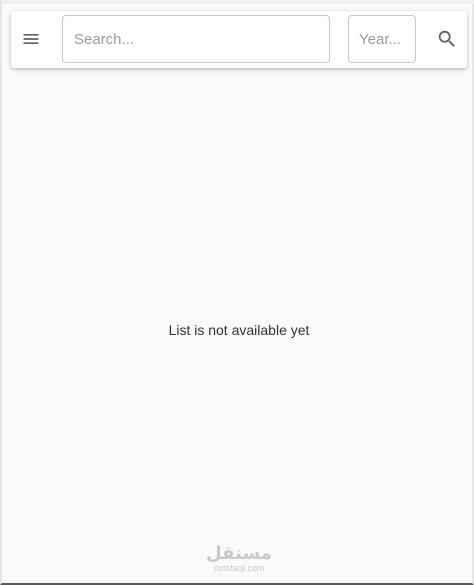 The image size is (474, 585). Describe the element at coordinates (239, 553) in the screenshot. I see `watermark-arabic-text: مستقل` at that location.